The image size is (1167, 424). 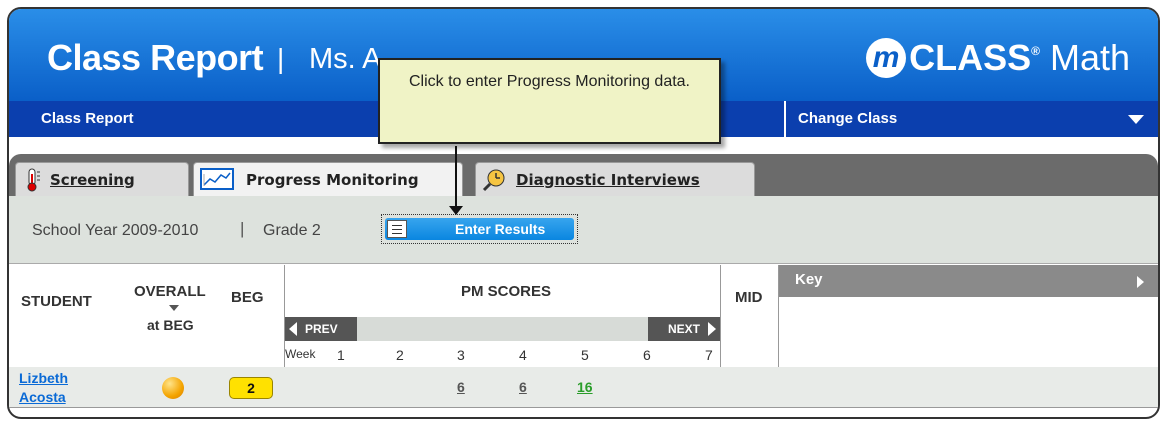 What do you see at coordinates (173, 388) in the screenshot?
I see `overall-status-dot` at bounding box center [173, 388].